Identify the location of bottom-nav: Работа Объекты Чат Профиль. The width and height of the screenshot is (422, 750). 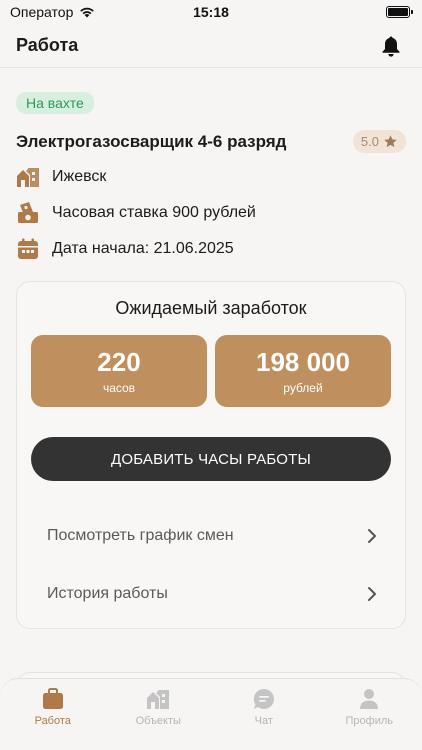
(211, 714).